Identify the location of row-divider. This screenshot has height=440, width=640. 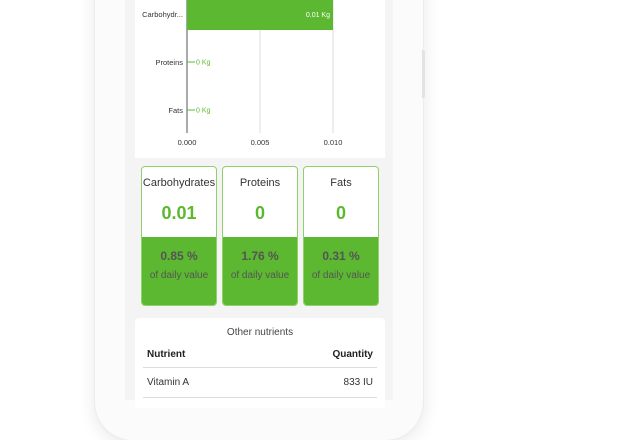
(260, 397).